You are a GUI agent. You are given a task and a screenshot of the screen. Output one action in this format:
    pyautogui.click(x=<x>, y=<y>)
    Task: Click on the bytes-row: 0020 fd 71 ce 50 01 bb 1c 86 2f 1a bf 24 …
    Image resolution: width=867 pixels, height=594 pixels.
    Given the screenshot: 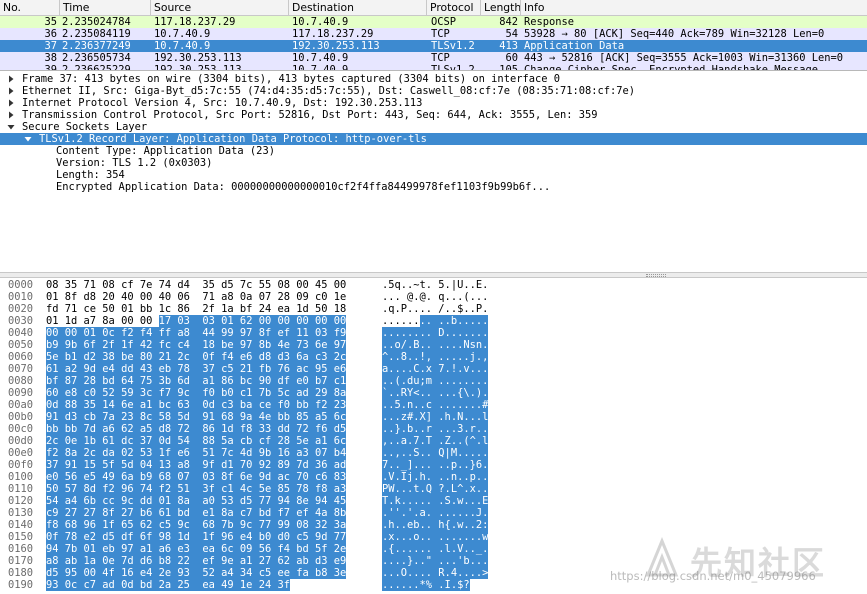 What is the action you would take?
    pyautogui.click(x=433, y=309)
    